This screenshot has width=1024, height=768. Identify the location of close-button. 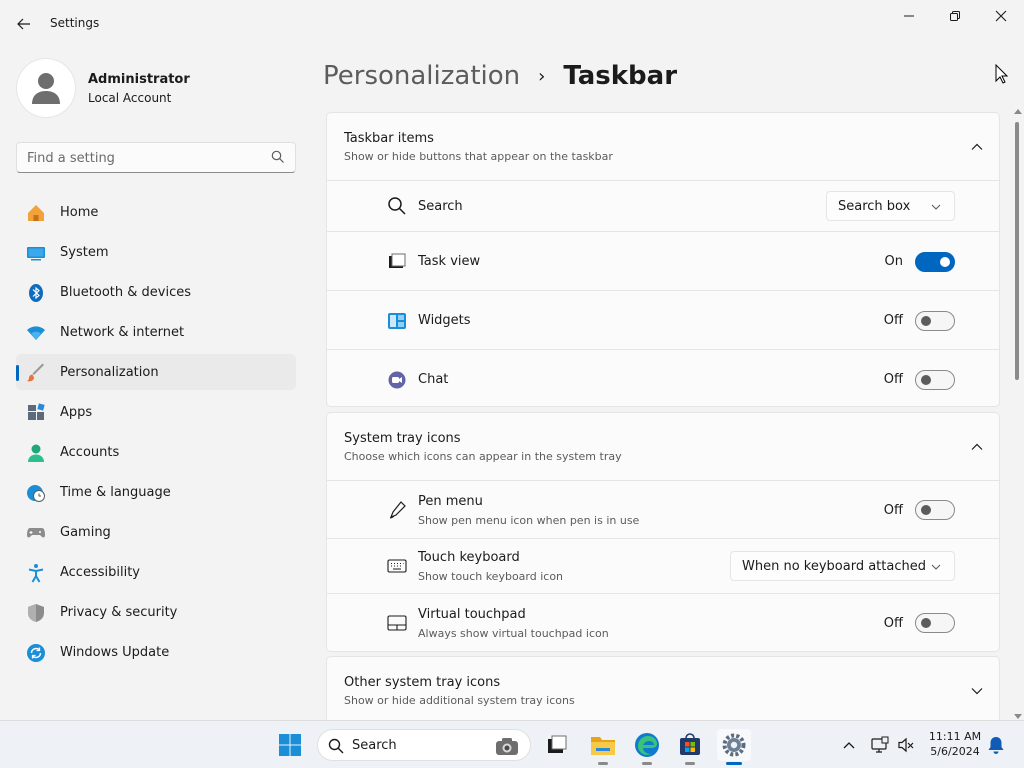
(1001, 16).